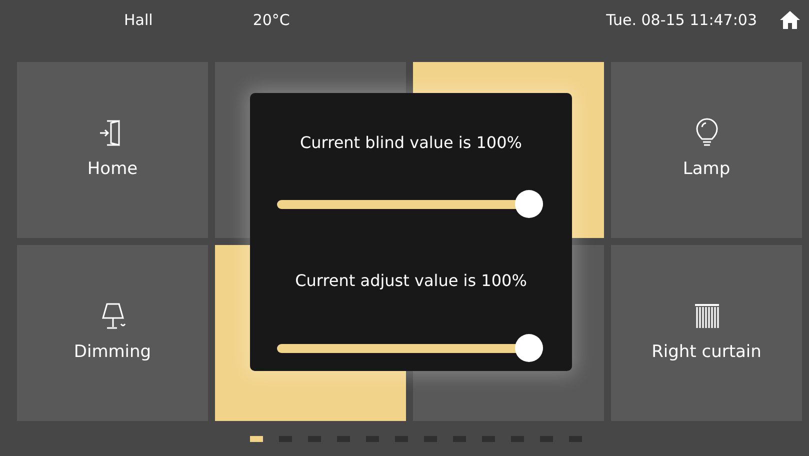 The width and height of the screenshot is (809, 456). What do you see at coordinates (112, 150) in the screenshot?
I see `device-tile: Home` at bounding box center [112, 150].